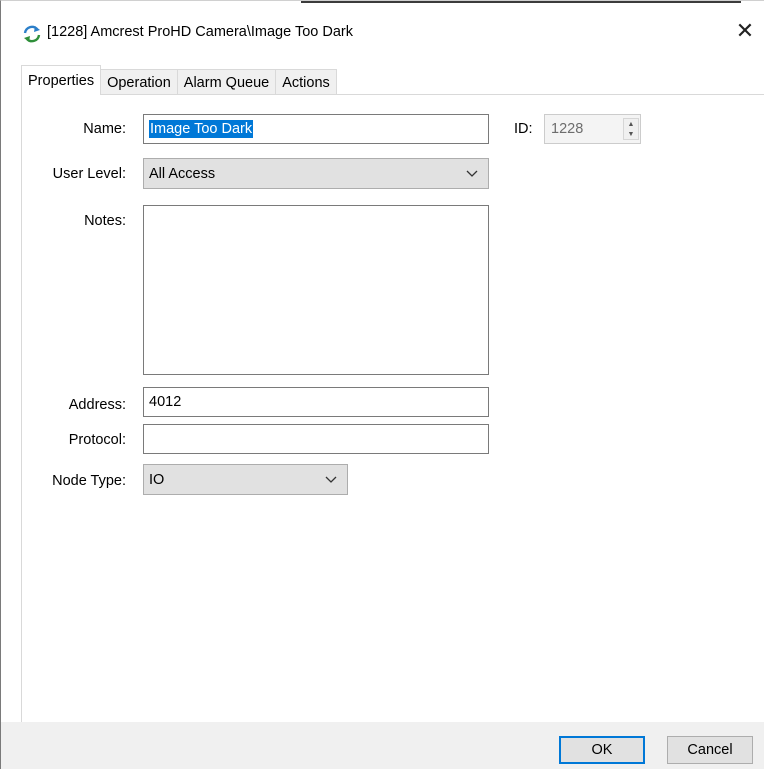 The height and width of the screenshot is (769, 764). Describe the element at coordinates (316, 173) in the screenshot. I see `user-level-select: All Access` at that location.